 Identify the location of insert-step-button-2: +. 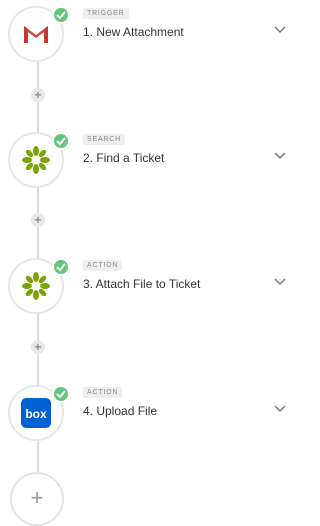
(38, 220).